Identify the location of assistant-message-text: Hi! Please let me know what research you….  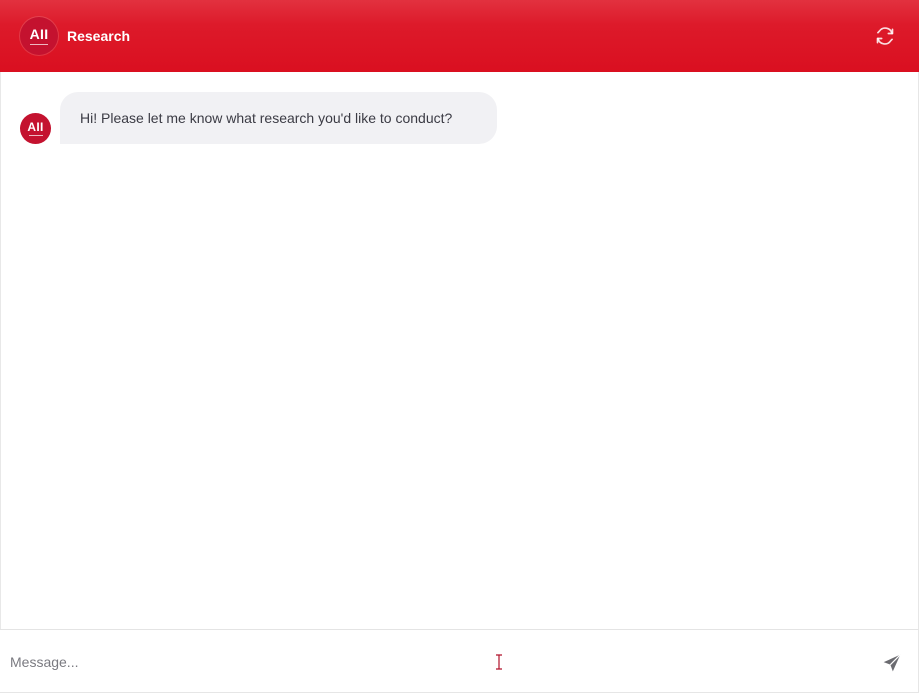
(266, 118).